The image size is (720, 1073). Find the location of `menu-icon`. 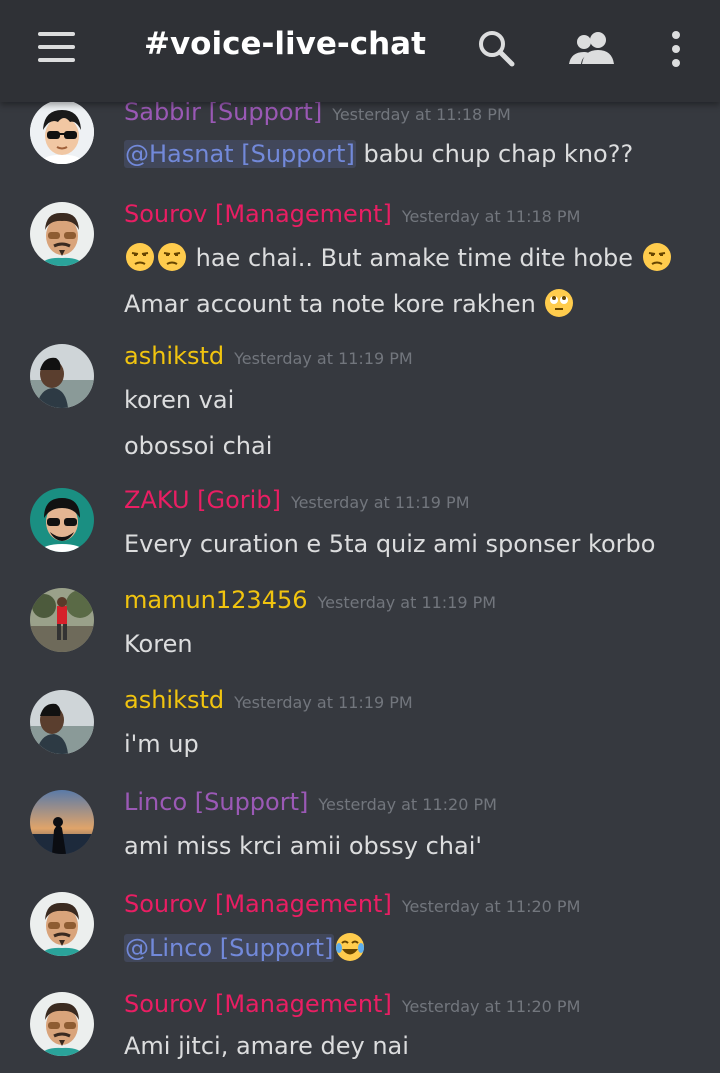

menu-icon is located at coordinates (56, 47).